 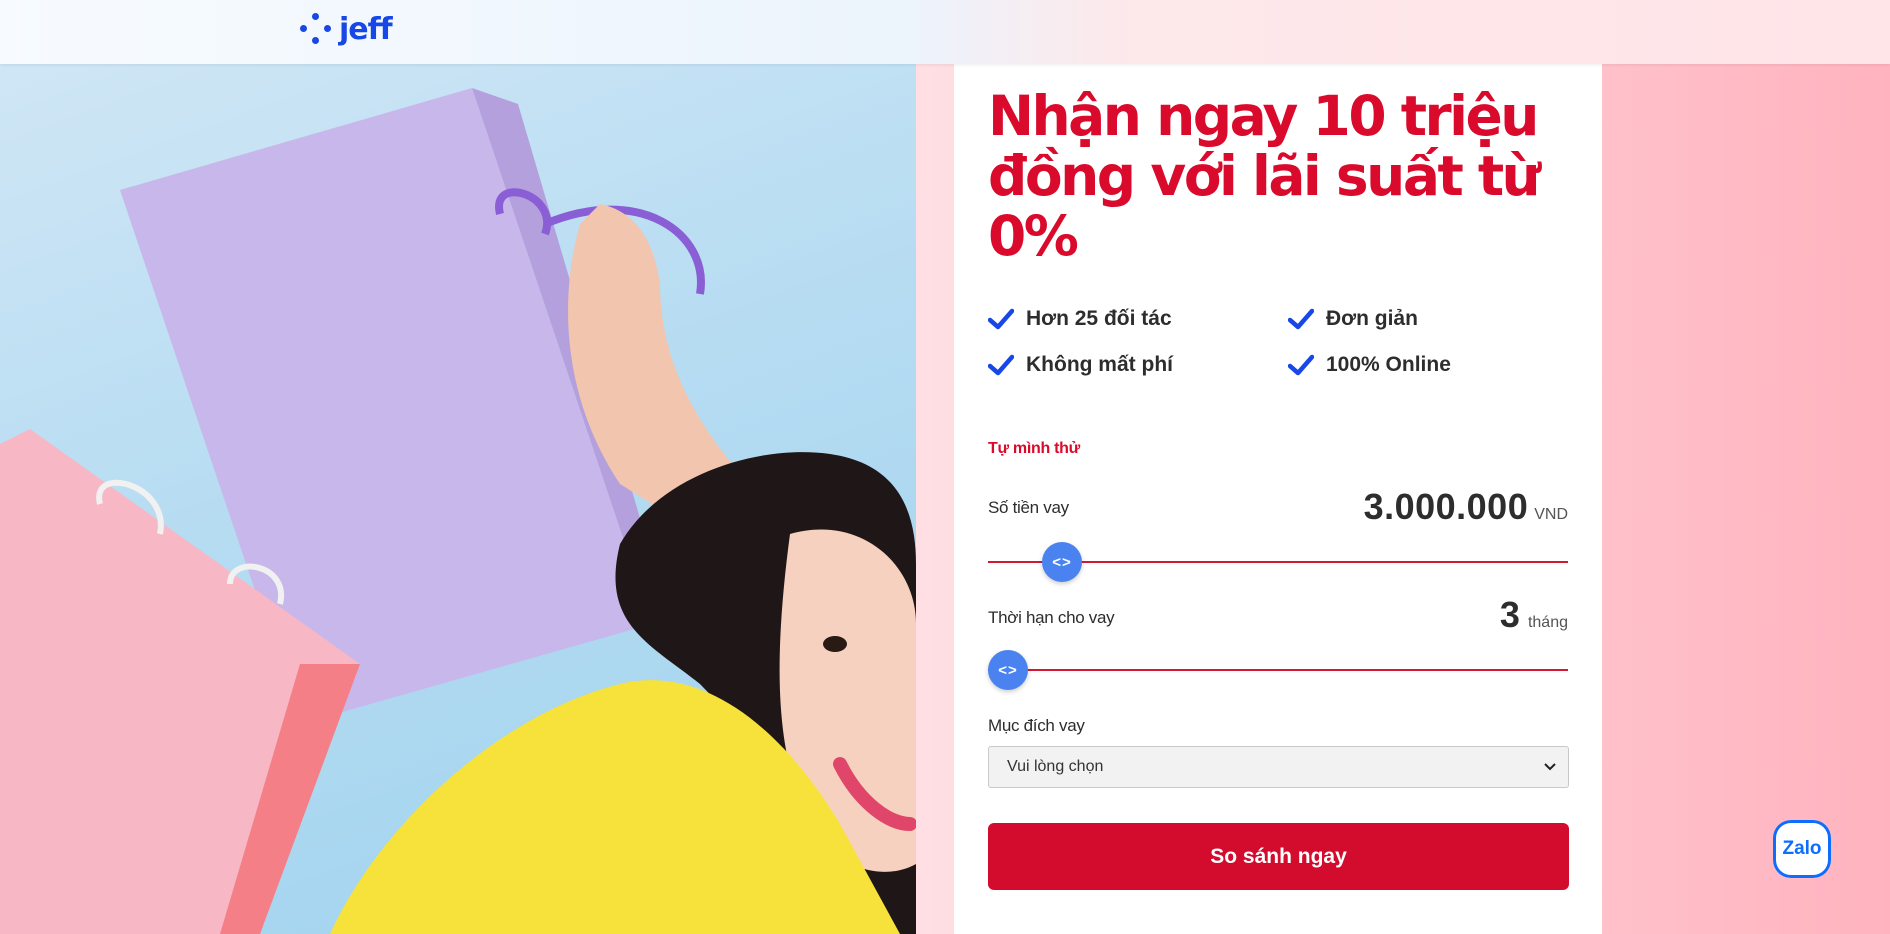 I want to click on amount-label: Số tiền vay, so click(x=1028, y=507).